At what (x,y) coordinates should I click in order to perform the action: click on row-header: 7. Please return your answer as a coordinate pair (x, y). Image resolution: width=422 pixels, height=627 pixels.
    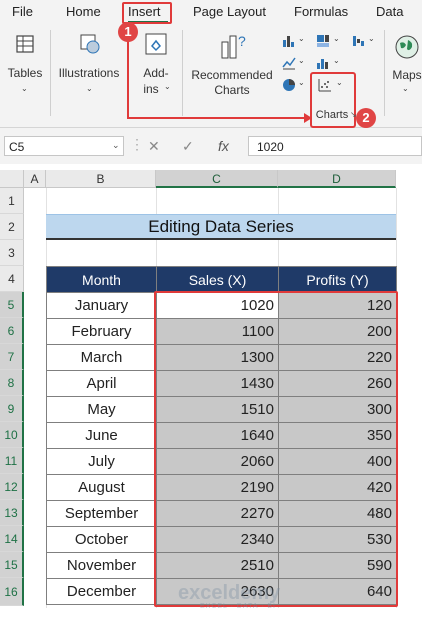
    Looking at the image, I should click on (12, 357).